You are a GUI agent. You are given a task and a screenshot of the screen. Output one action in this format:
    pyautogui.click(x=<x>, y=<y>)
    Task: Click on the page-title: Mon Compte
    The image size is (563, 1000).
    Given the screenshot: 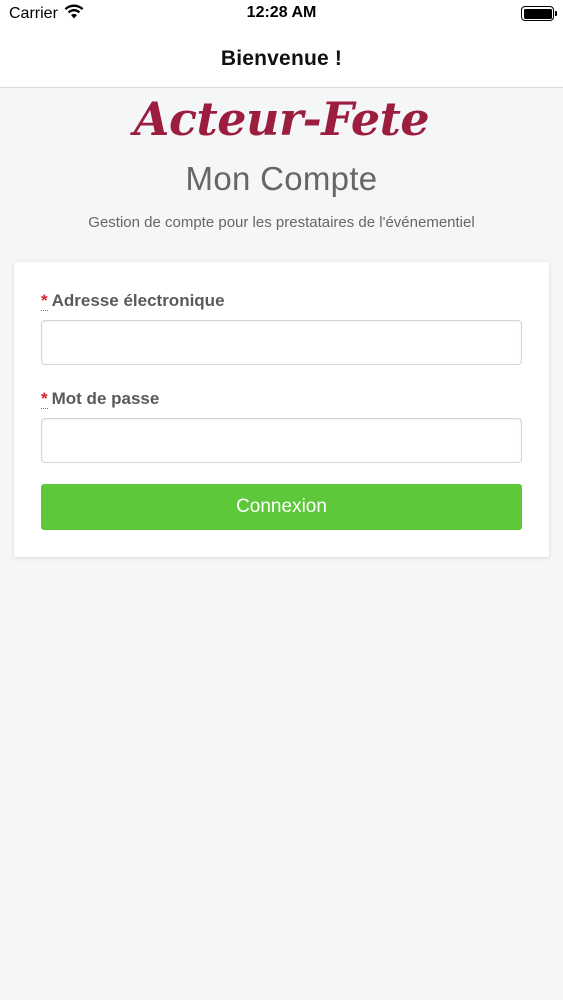 What is the action you would take?
    pyautogui.click(x=281, y=178)
    